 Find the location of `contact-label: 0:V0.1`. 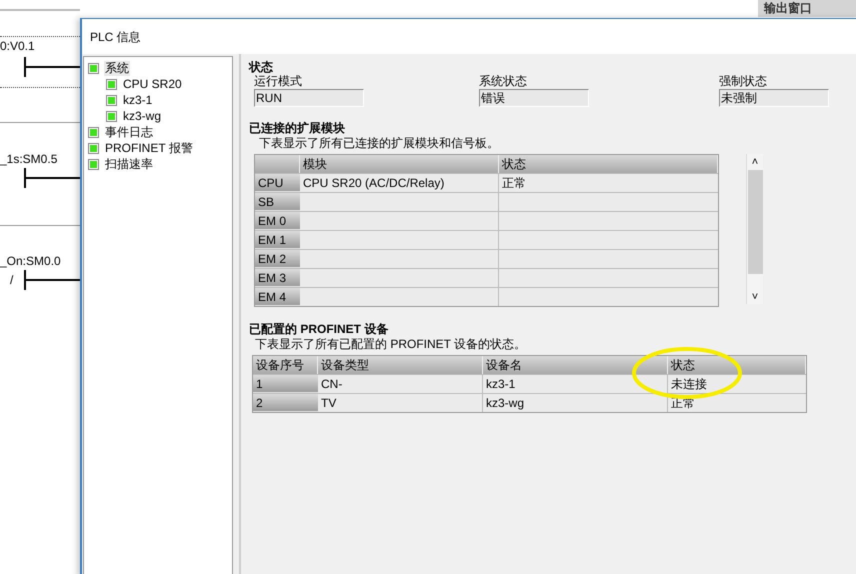

contact-label: 0:V0.1 is located at coordinates (17, 46).